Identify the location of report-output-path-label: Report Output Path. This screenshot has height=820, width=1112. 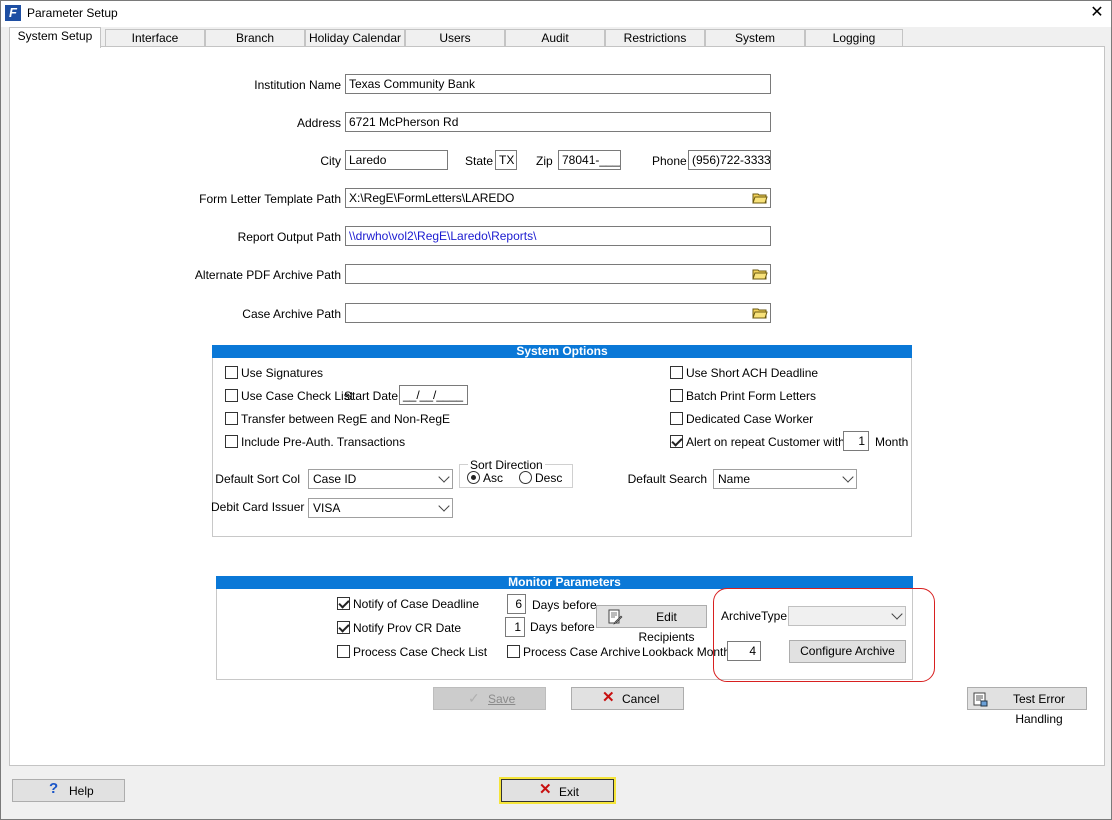
(289, 237).